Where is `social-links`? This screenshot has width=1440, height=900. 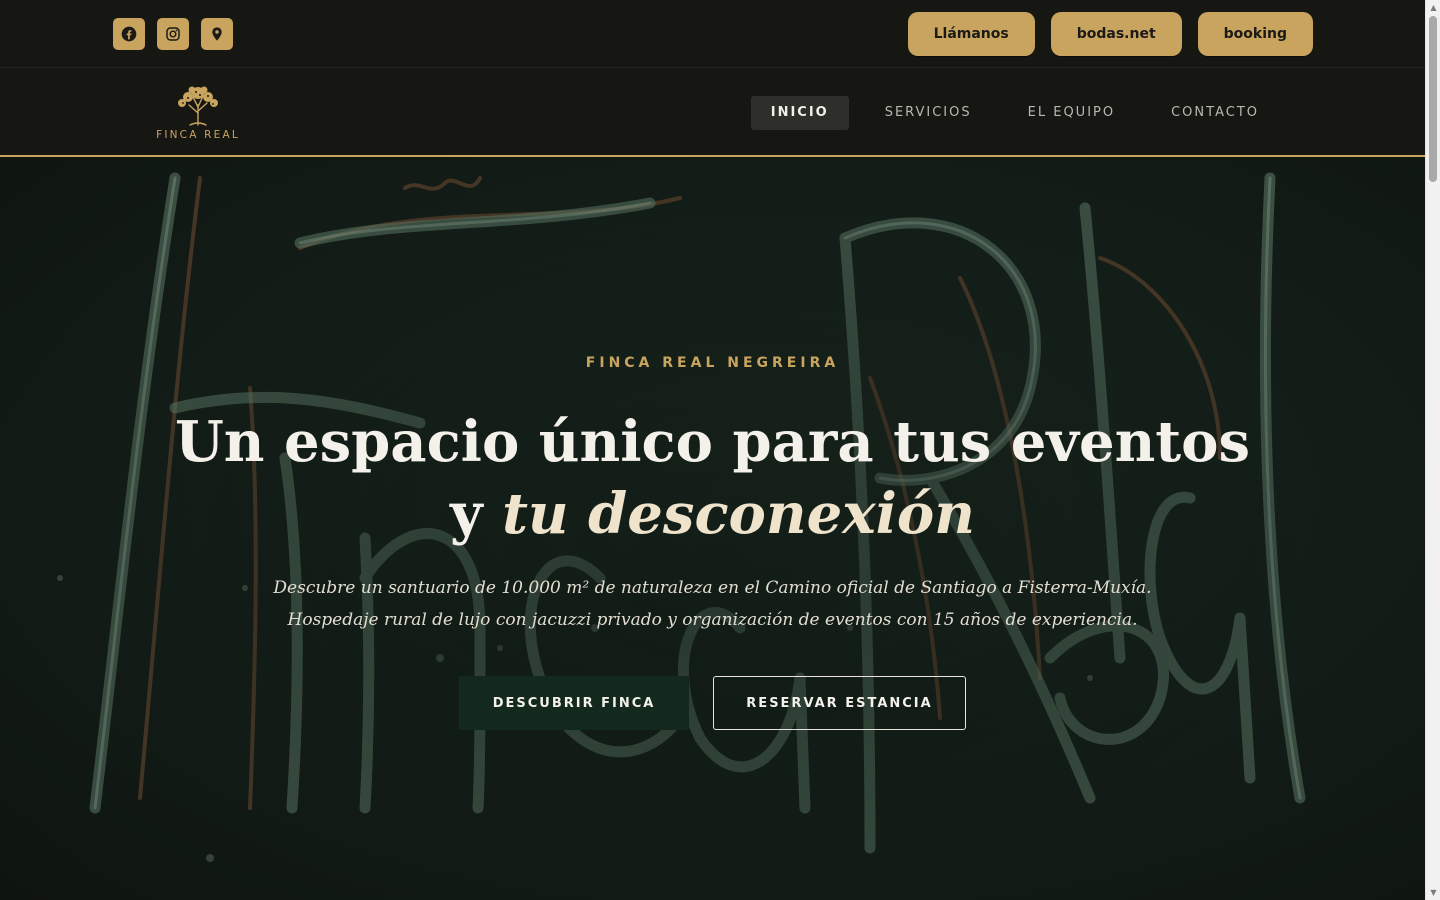
social-links is located at coordinates (173, 34).